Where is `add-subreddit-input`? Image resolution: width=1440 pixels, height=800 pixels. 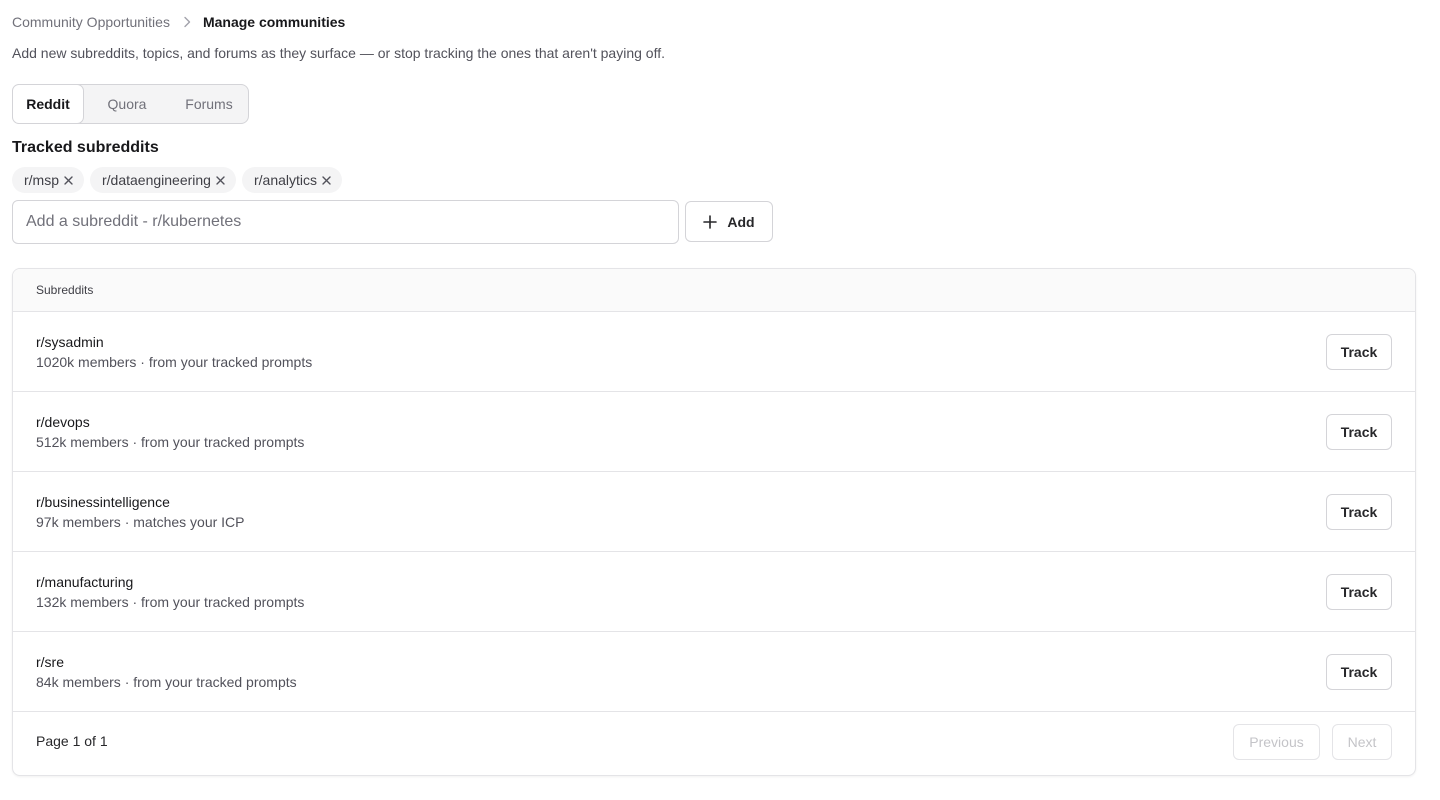 add-subreddit-input is located at coordinates (345, 222).